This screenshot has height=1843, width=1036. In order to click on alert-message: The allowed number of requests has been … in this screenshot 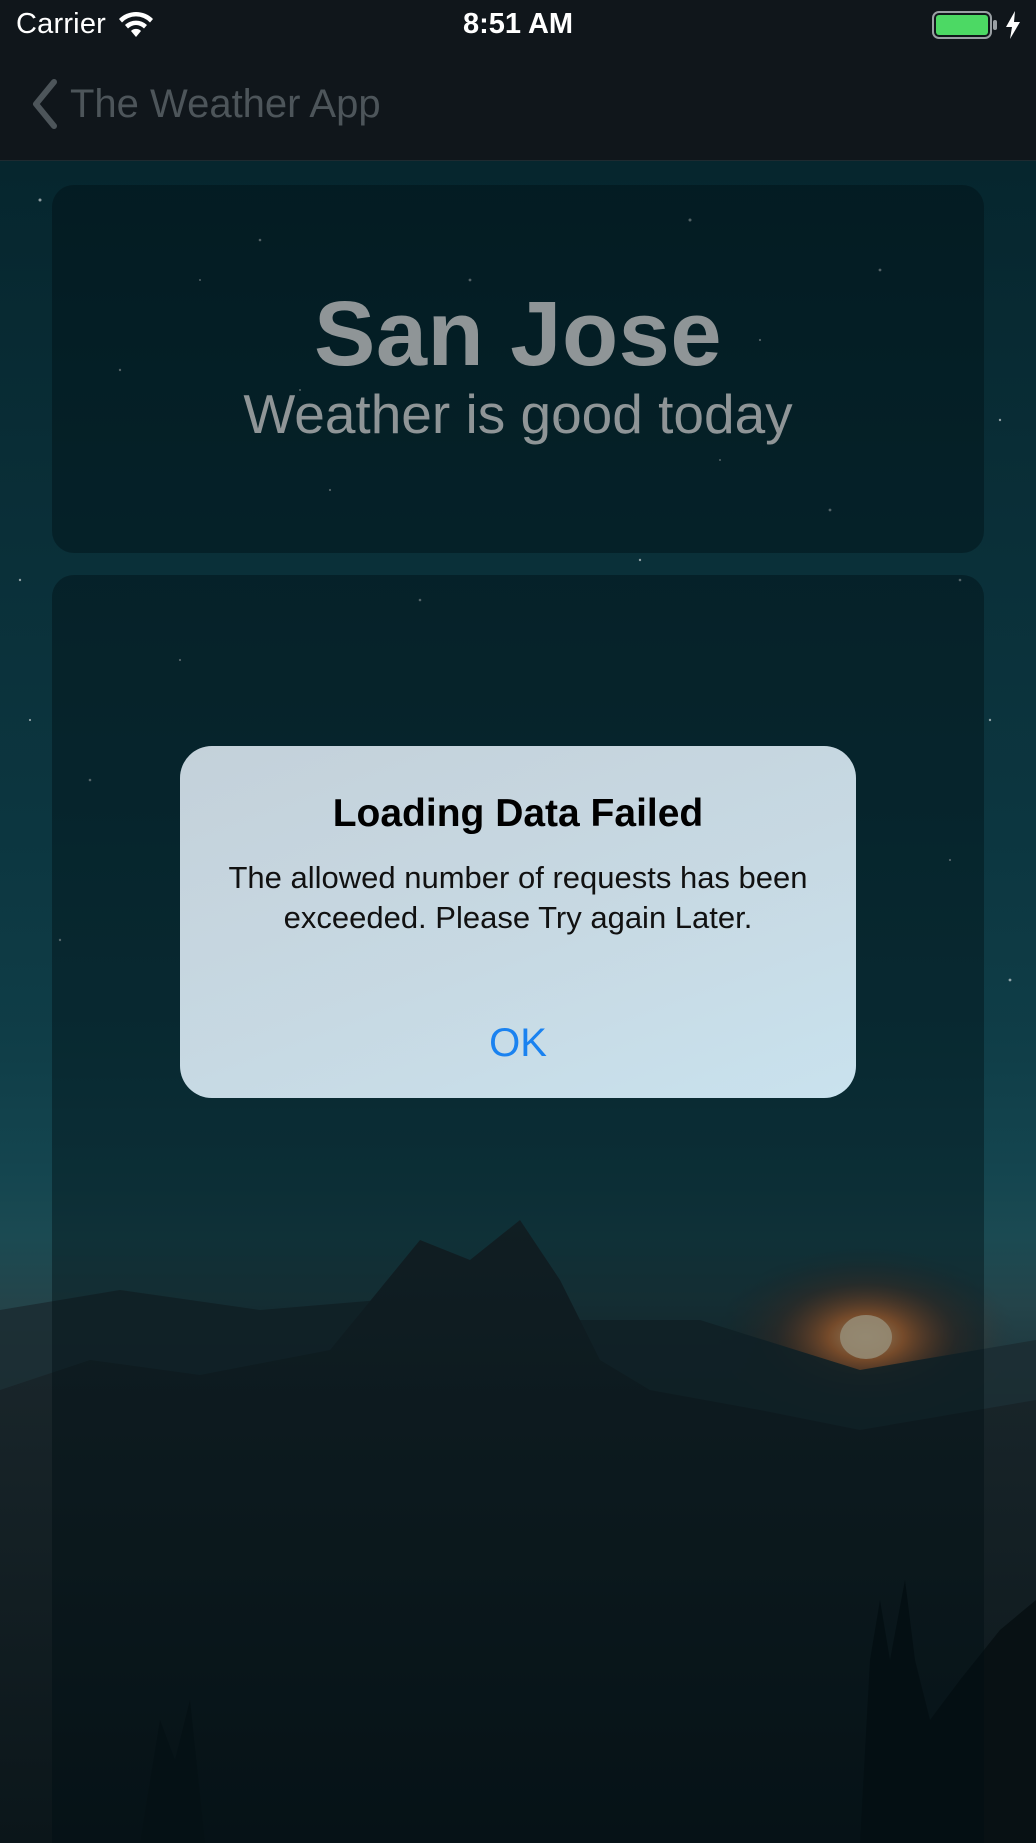, I will do `click(518, 897)`.